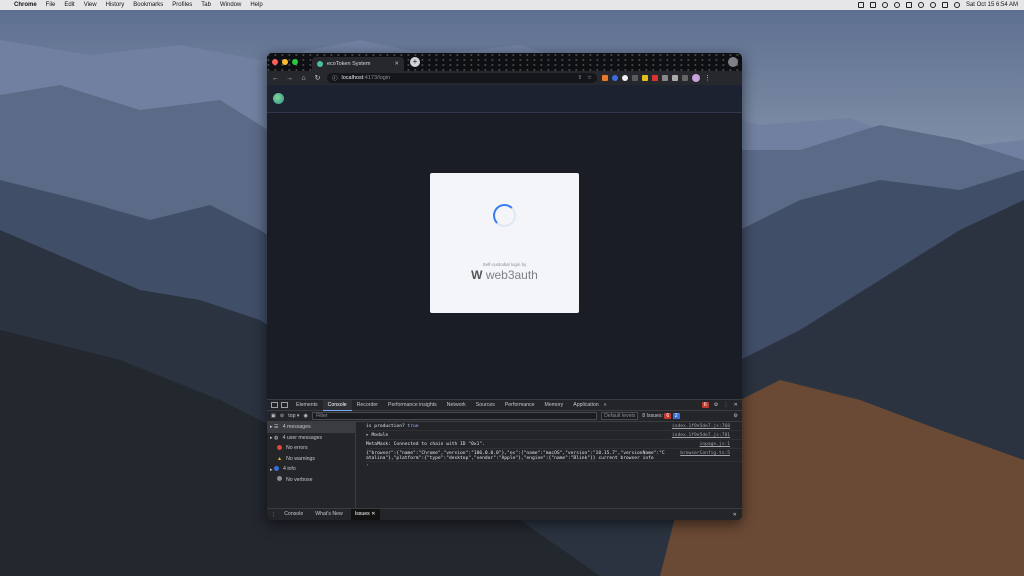 The height and width of the screenshot is (576, 1024). I want to click on tab-network: Network, so click(456, 405).